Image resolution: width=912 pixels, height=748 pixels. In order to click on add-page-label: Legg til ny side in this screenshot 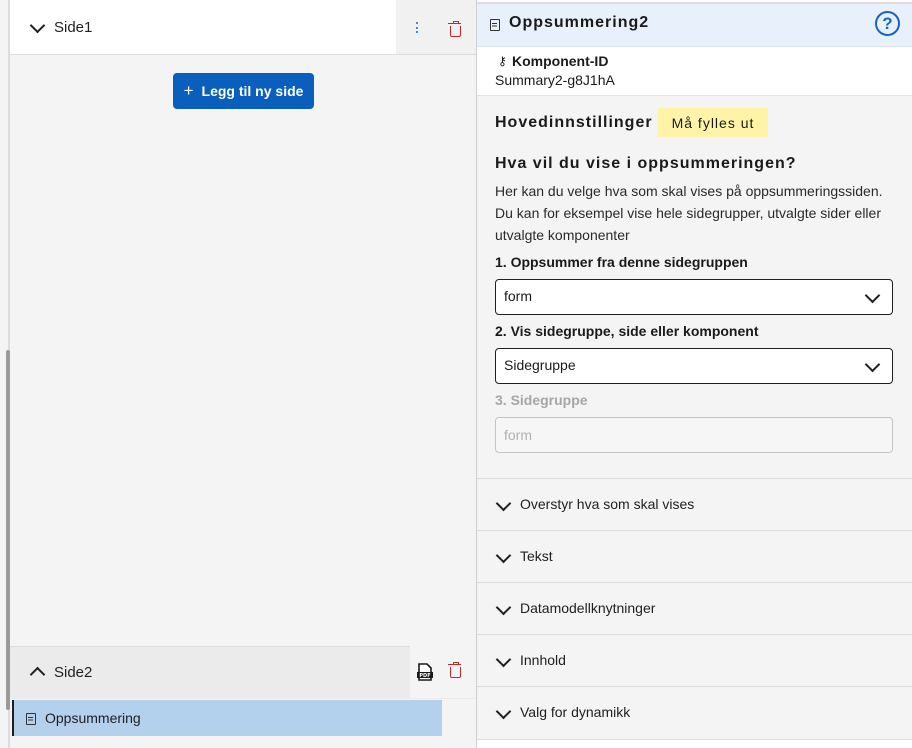, I will do `click(252, 91)`.